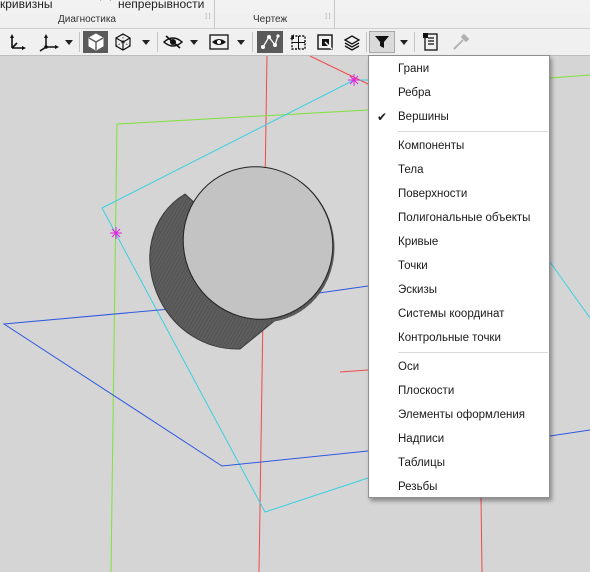  I want to click on menu-item-bodies: Тела, so click(459, 170).